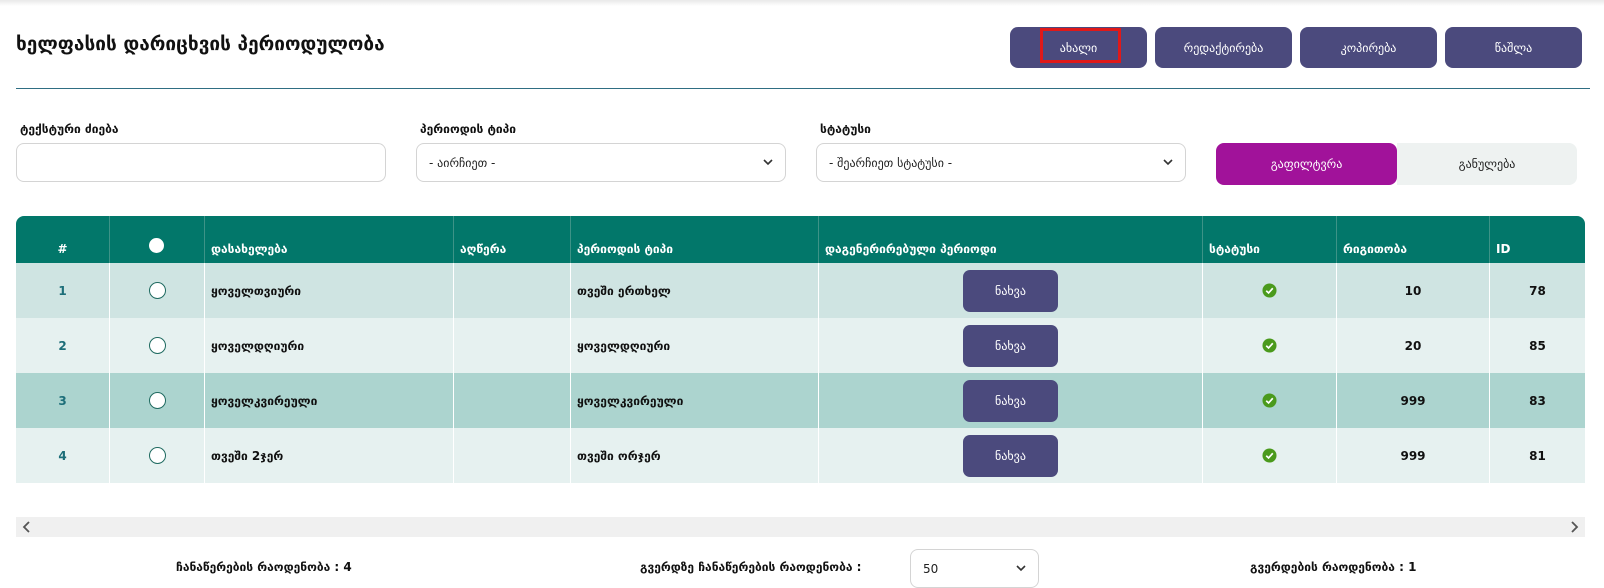  I want to click on filter-button: გაფილტვრა, so click(1306, 164).